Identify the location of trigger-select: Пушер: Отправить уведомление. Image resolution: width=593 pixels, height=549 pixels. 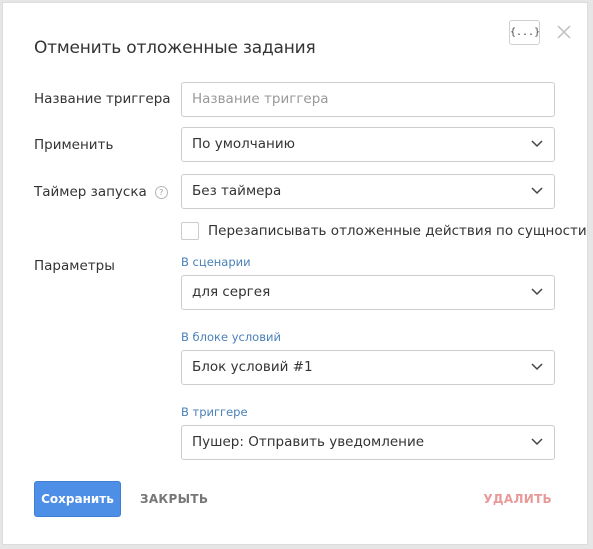
(368, 442).